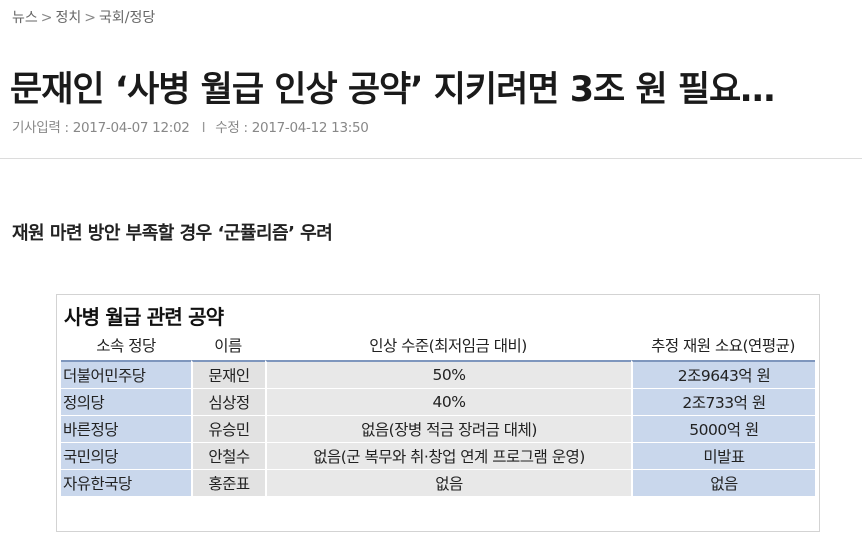 This screenshot has width=862, height=554. Describe the element at coordinates (448, 483) in the screenshot. I see `level-cell: 없음` at that location.